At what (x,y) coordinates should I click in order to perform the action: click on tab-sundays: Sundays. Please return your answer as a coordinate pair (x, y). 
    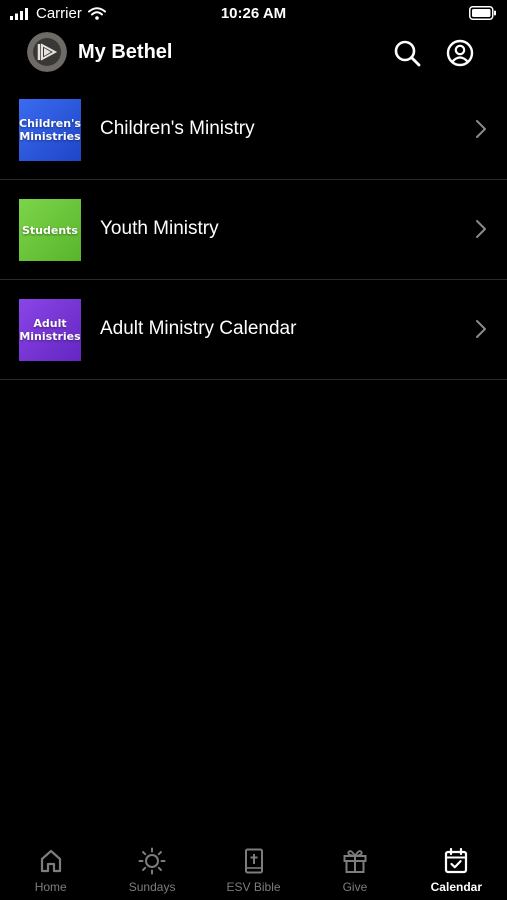
    Looking at the image, I should click on (151, 871).